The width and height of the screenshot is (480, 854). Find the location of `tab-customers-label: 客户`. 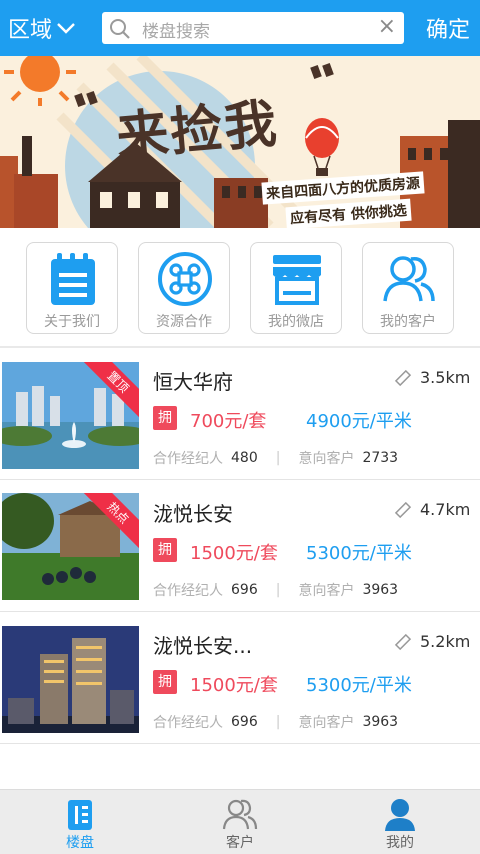

tab-customers-label: 客户 is located at coordinates (240, 843).